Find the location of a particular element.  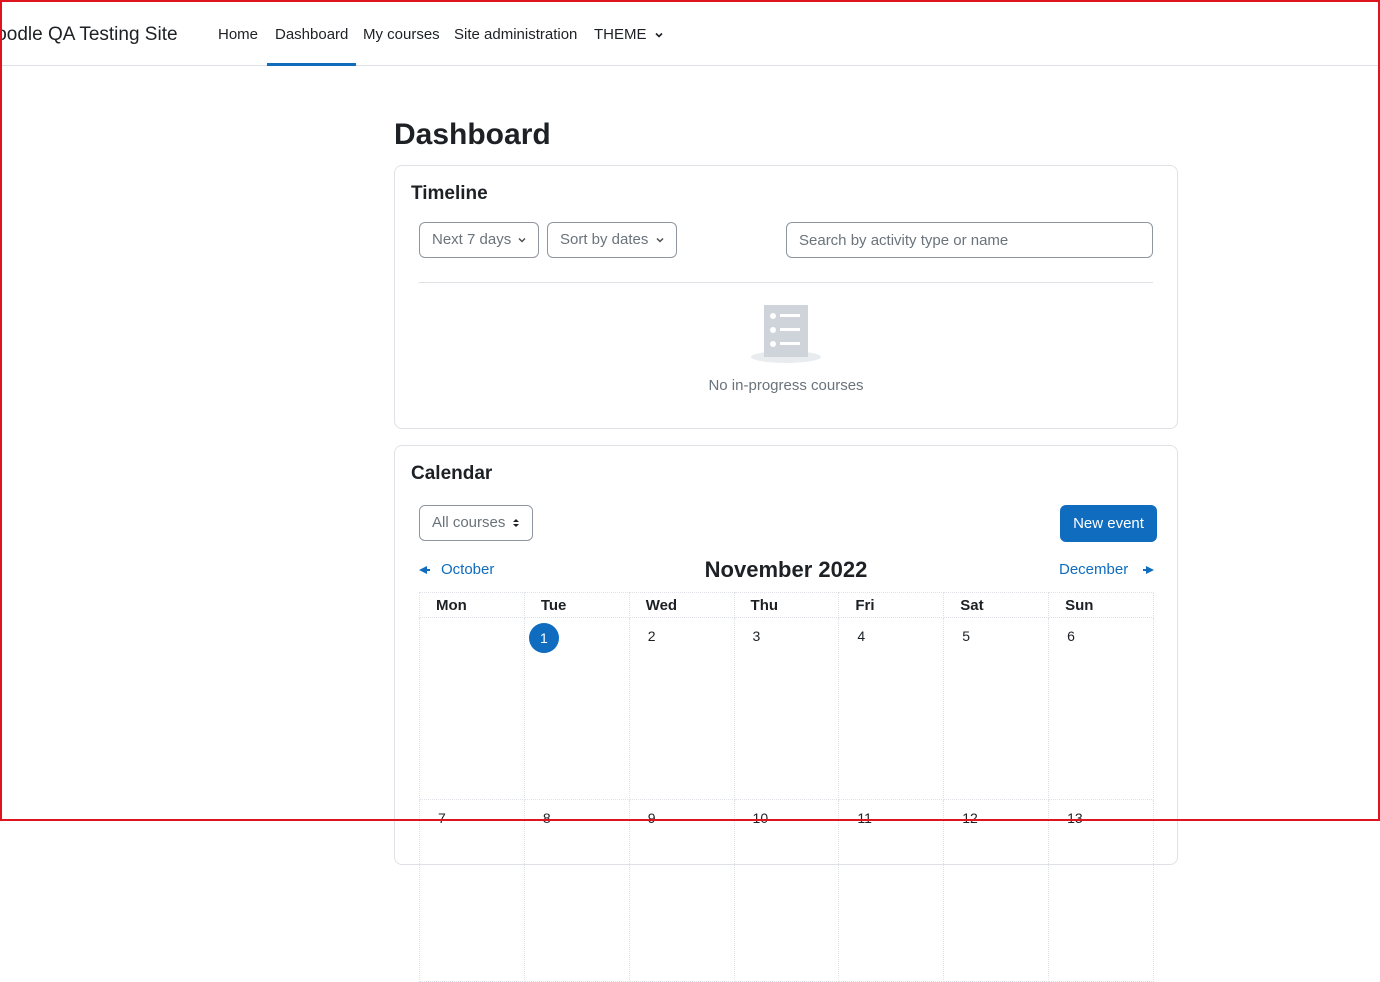

sort-arrows-icon is located at coordinates (516, 523).